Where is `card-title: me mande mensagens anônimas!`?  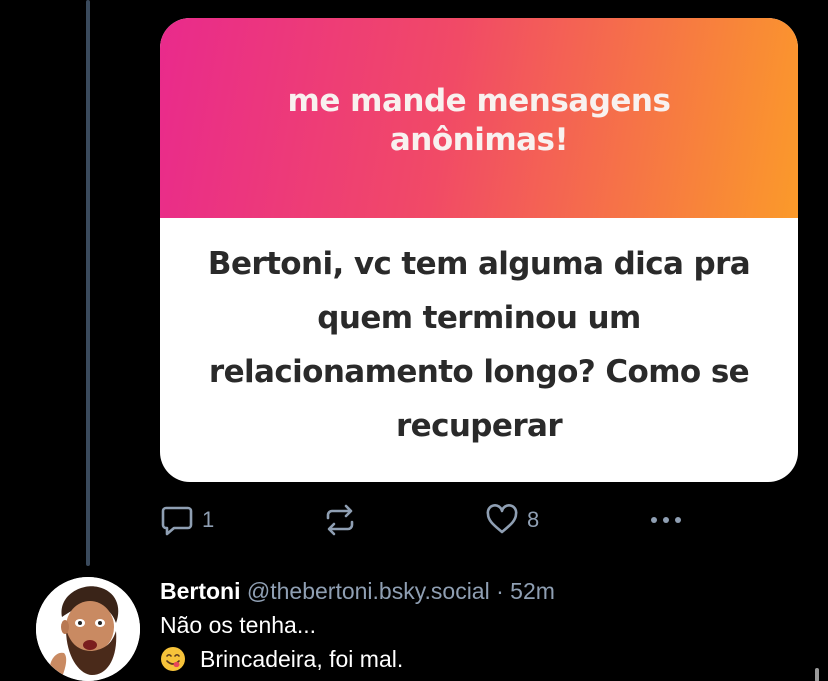
card-title: me mande mensagens anônimas! is located at coordinates (479, 120).